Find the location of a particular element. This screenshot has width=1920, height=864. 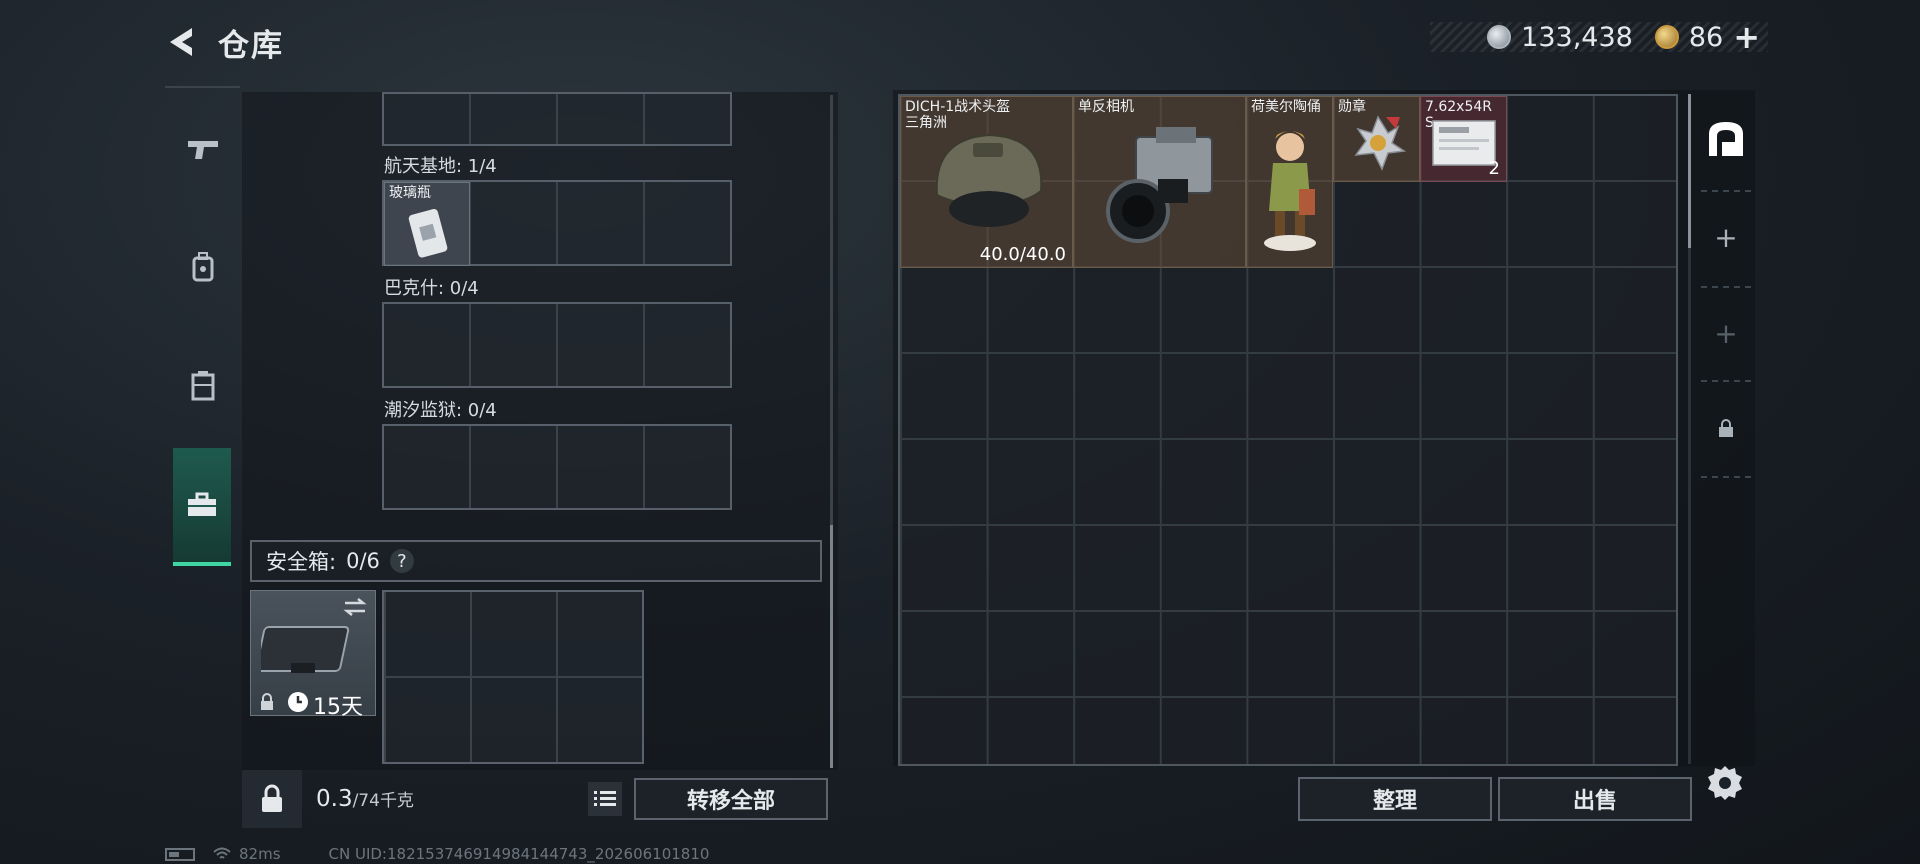

backpack-icon is located at coordinates (202, 267).